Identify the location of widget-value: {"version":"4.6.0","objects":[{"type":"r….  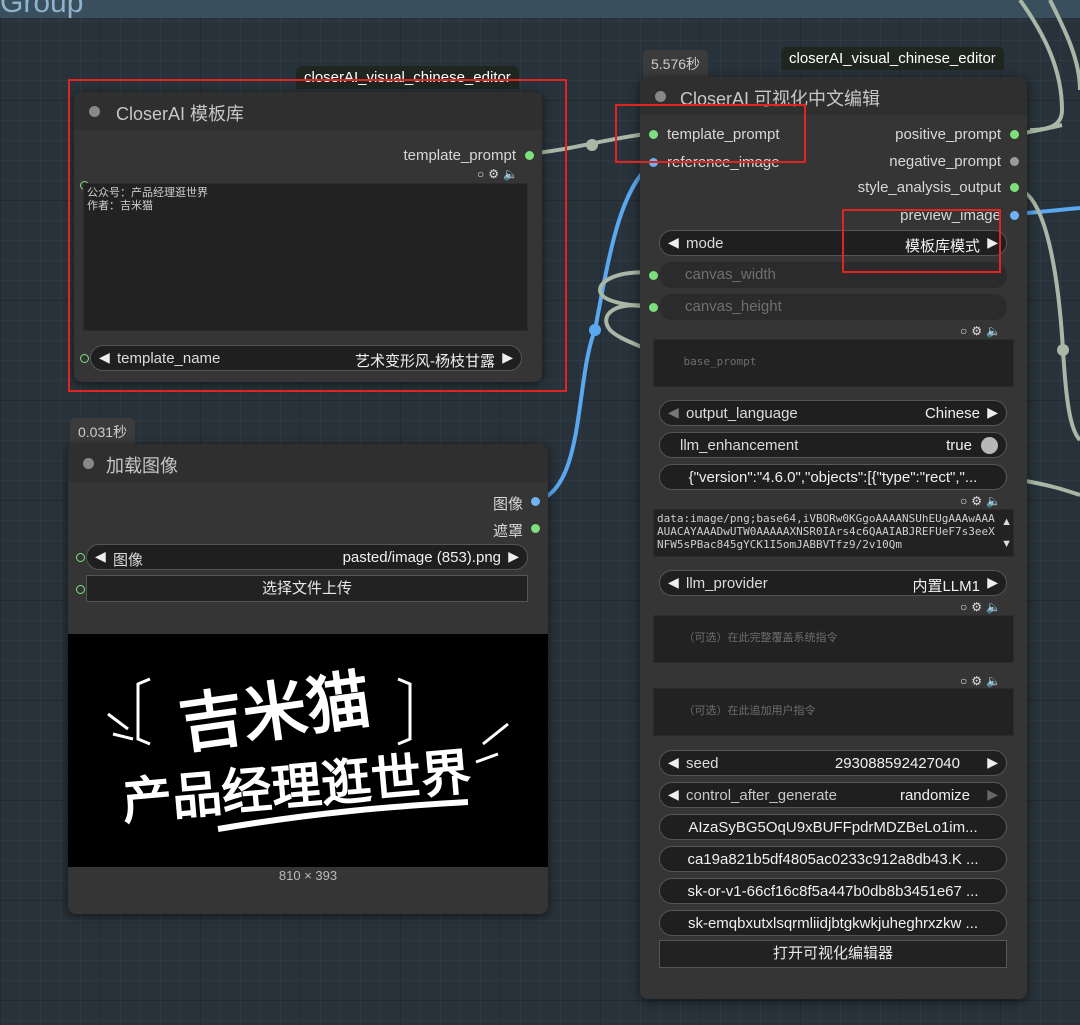
(833, 477).